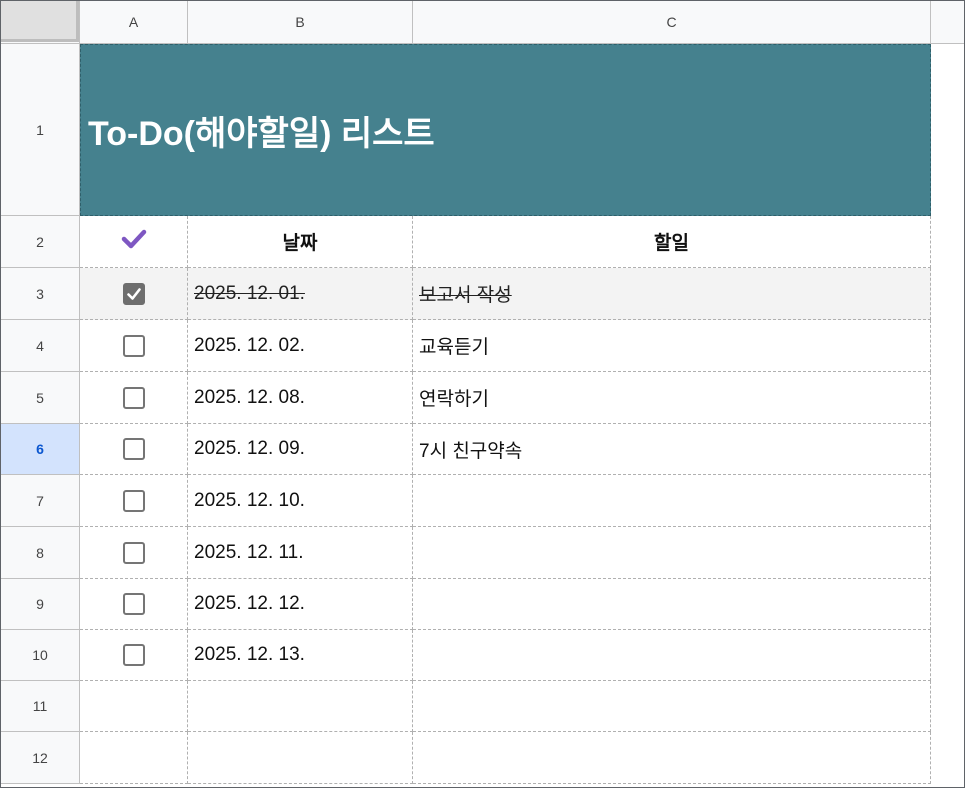 This screenshot has width=965, height=788. What do you see at coordinates (465, 295) in the screenshot?
I see `task-text: 보고서 작성` at bounding box center [465, 295].